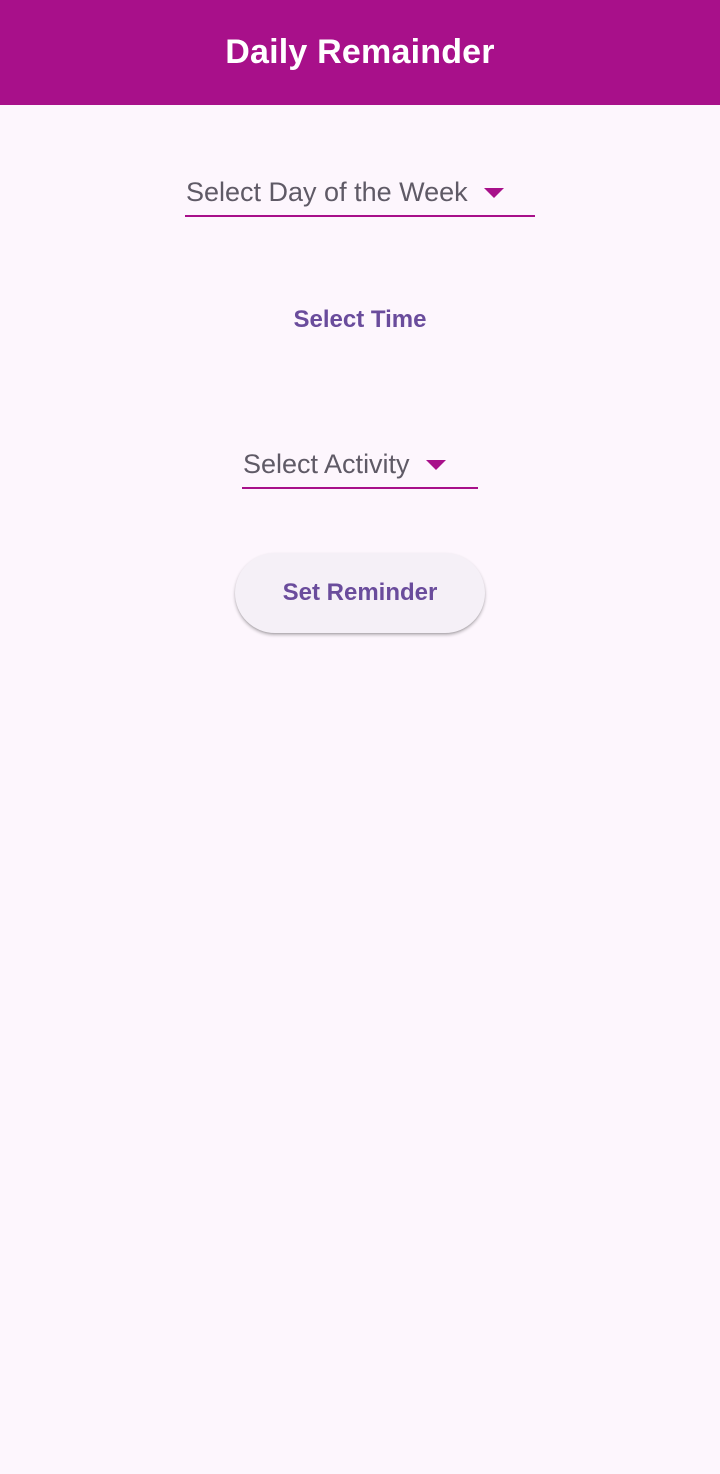  I want to click on activity-dropdown: Select Activity, so click(360, 465).